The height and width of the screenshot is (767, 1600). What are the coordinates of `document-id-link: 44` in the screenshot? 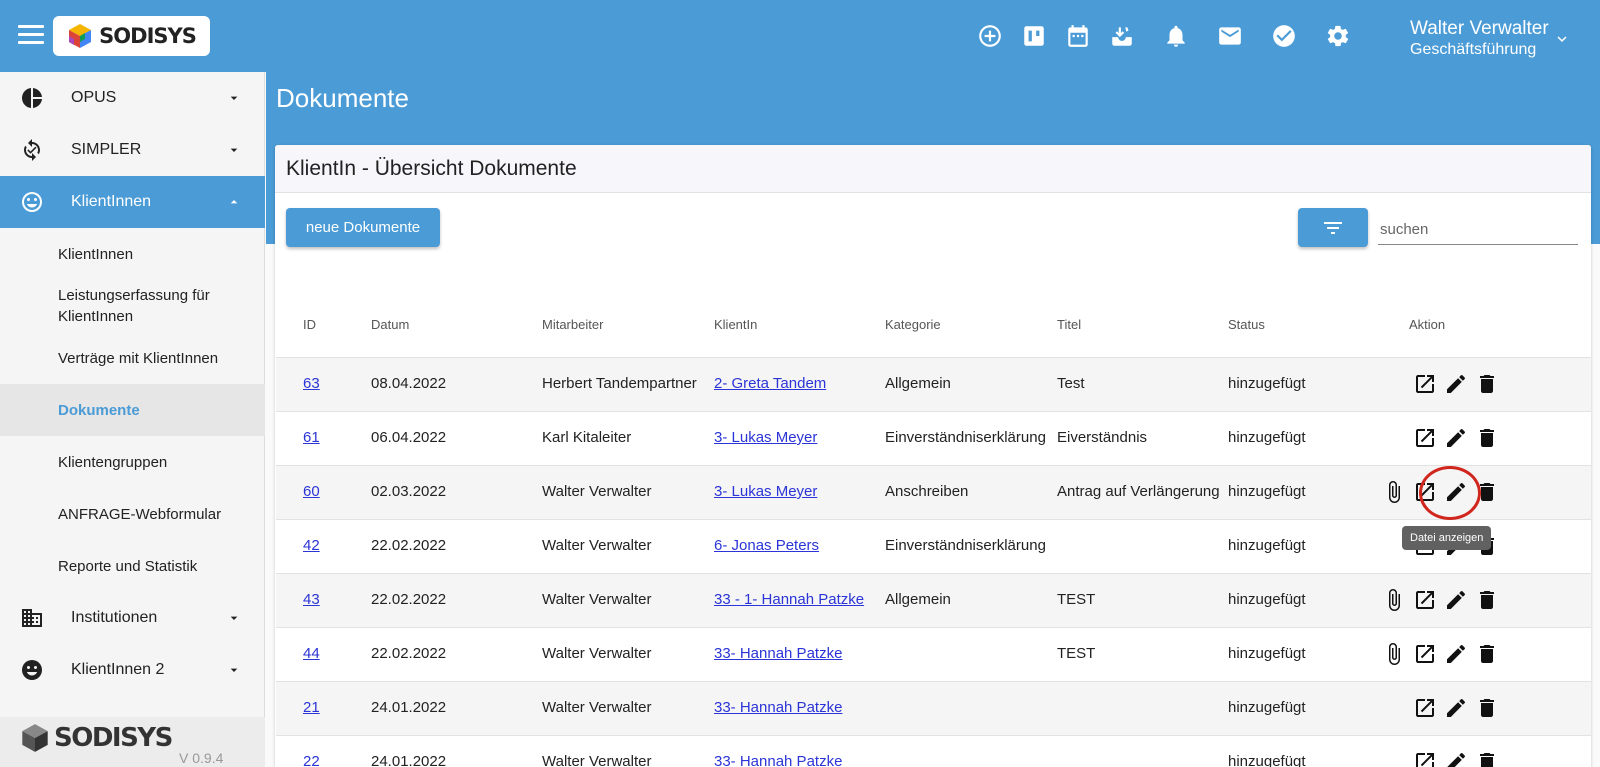 It's located at (311, 653).